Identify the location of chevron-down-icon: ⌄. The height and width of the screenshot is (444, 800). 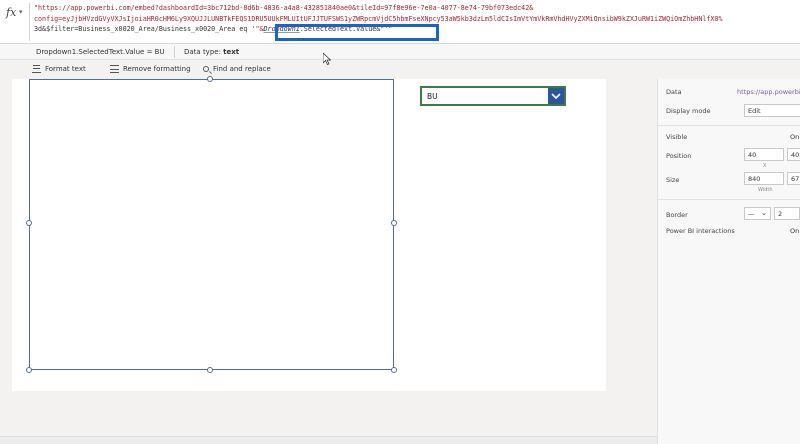
(764, 213).